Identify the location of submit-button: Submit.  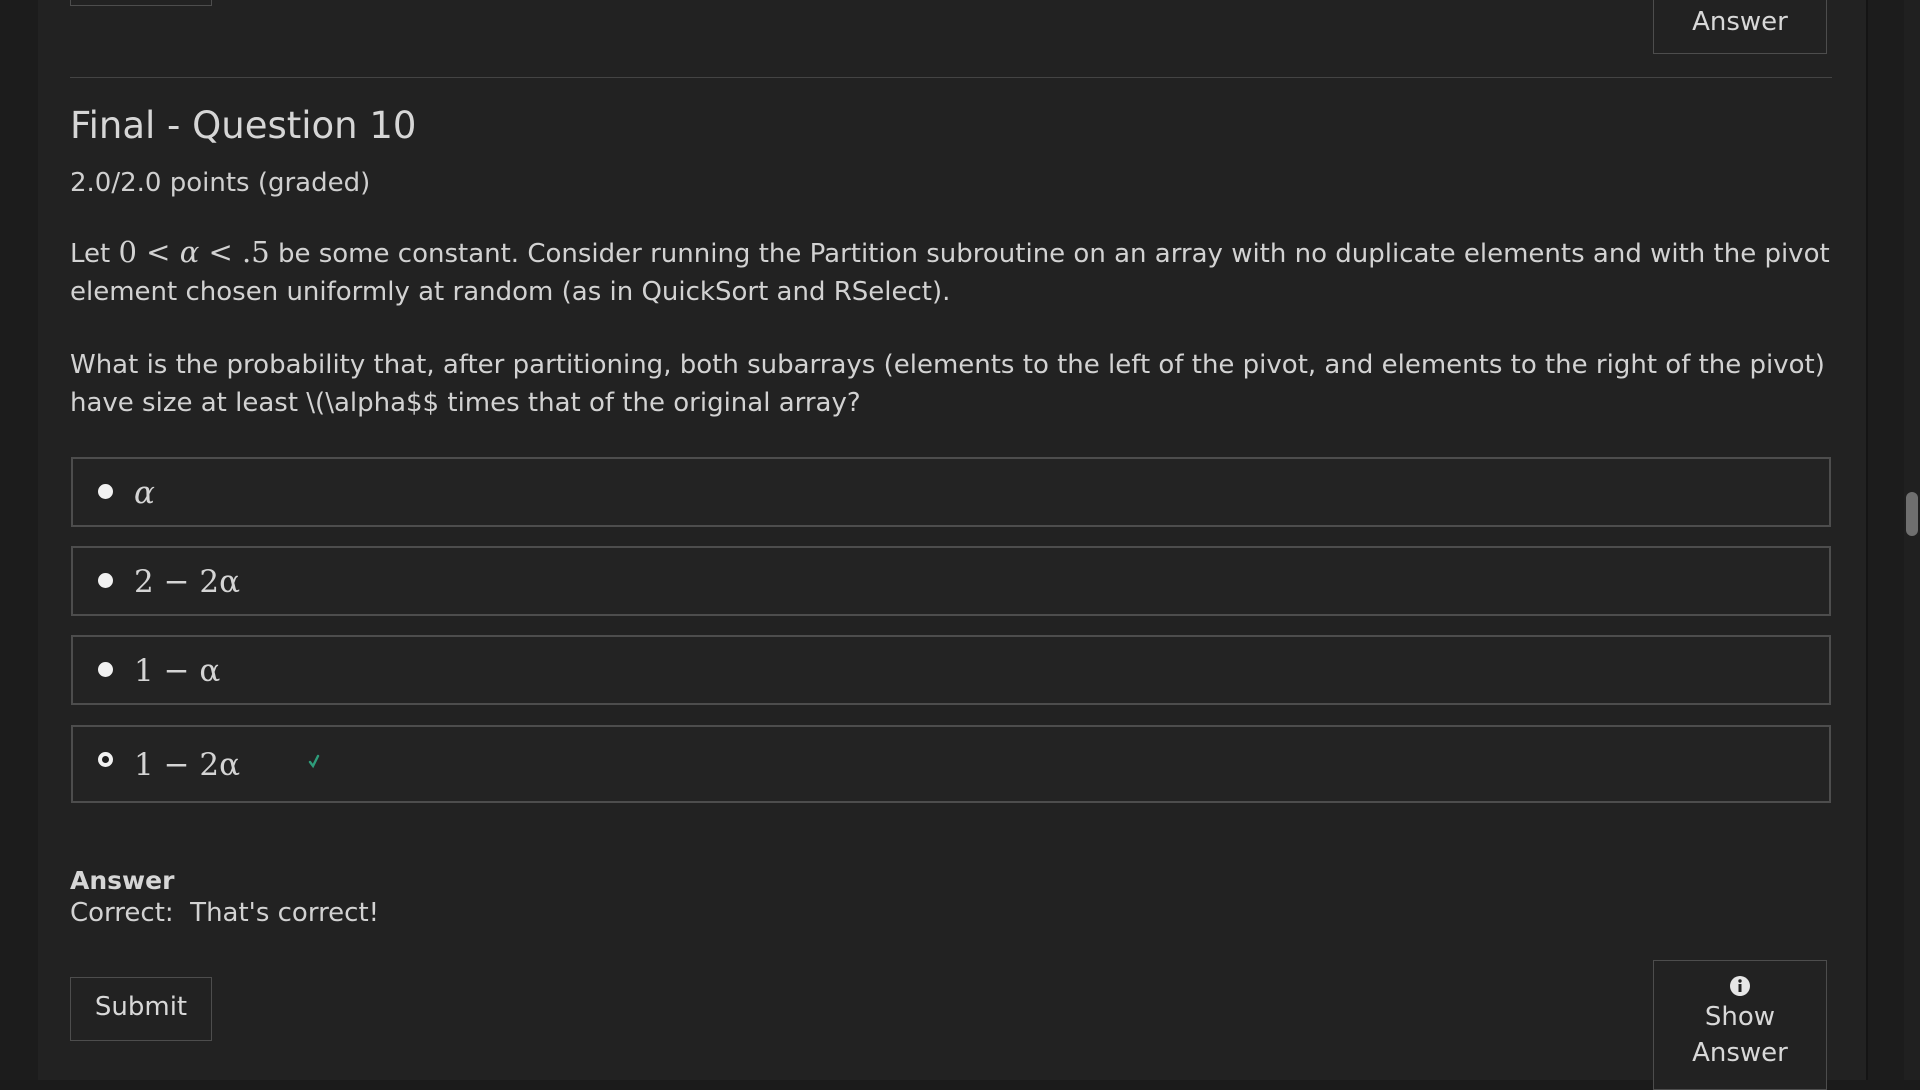
(141, 1009).